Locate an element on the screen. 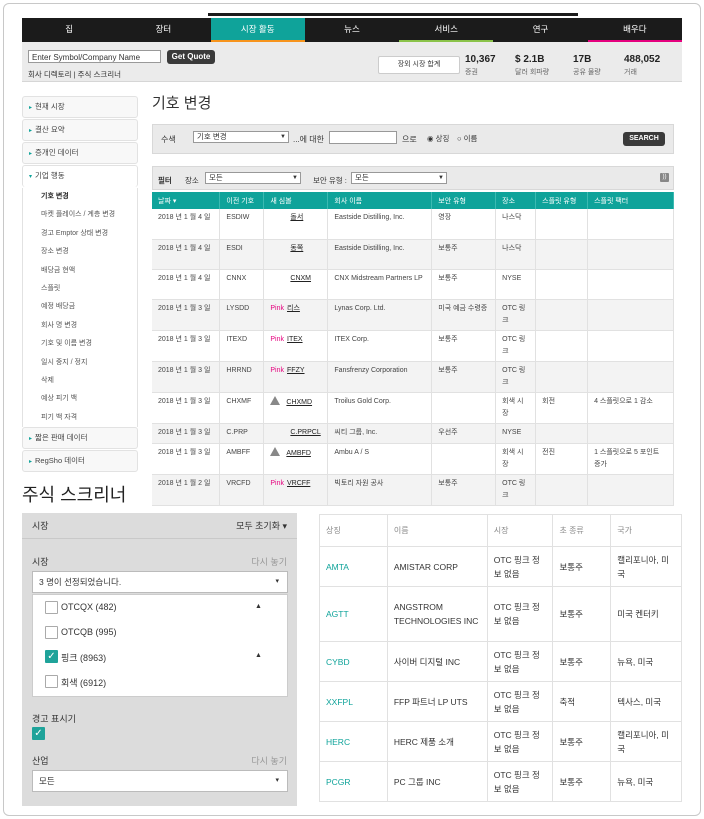 Image resolution: width=704 pixels, height=819 pixels. nav-item: 시장 활동 is located at coordinates (257, 30).